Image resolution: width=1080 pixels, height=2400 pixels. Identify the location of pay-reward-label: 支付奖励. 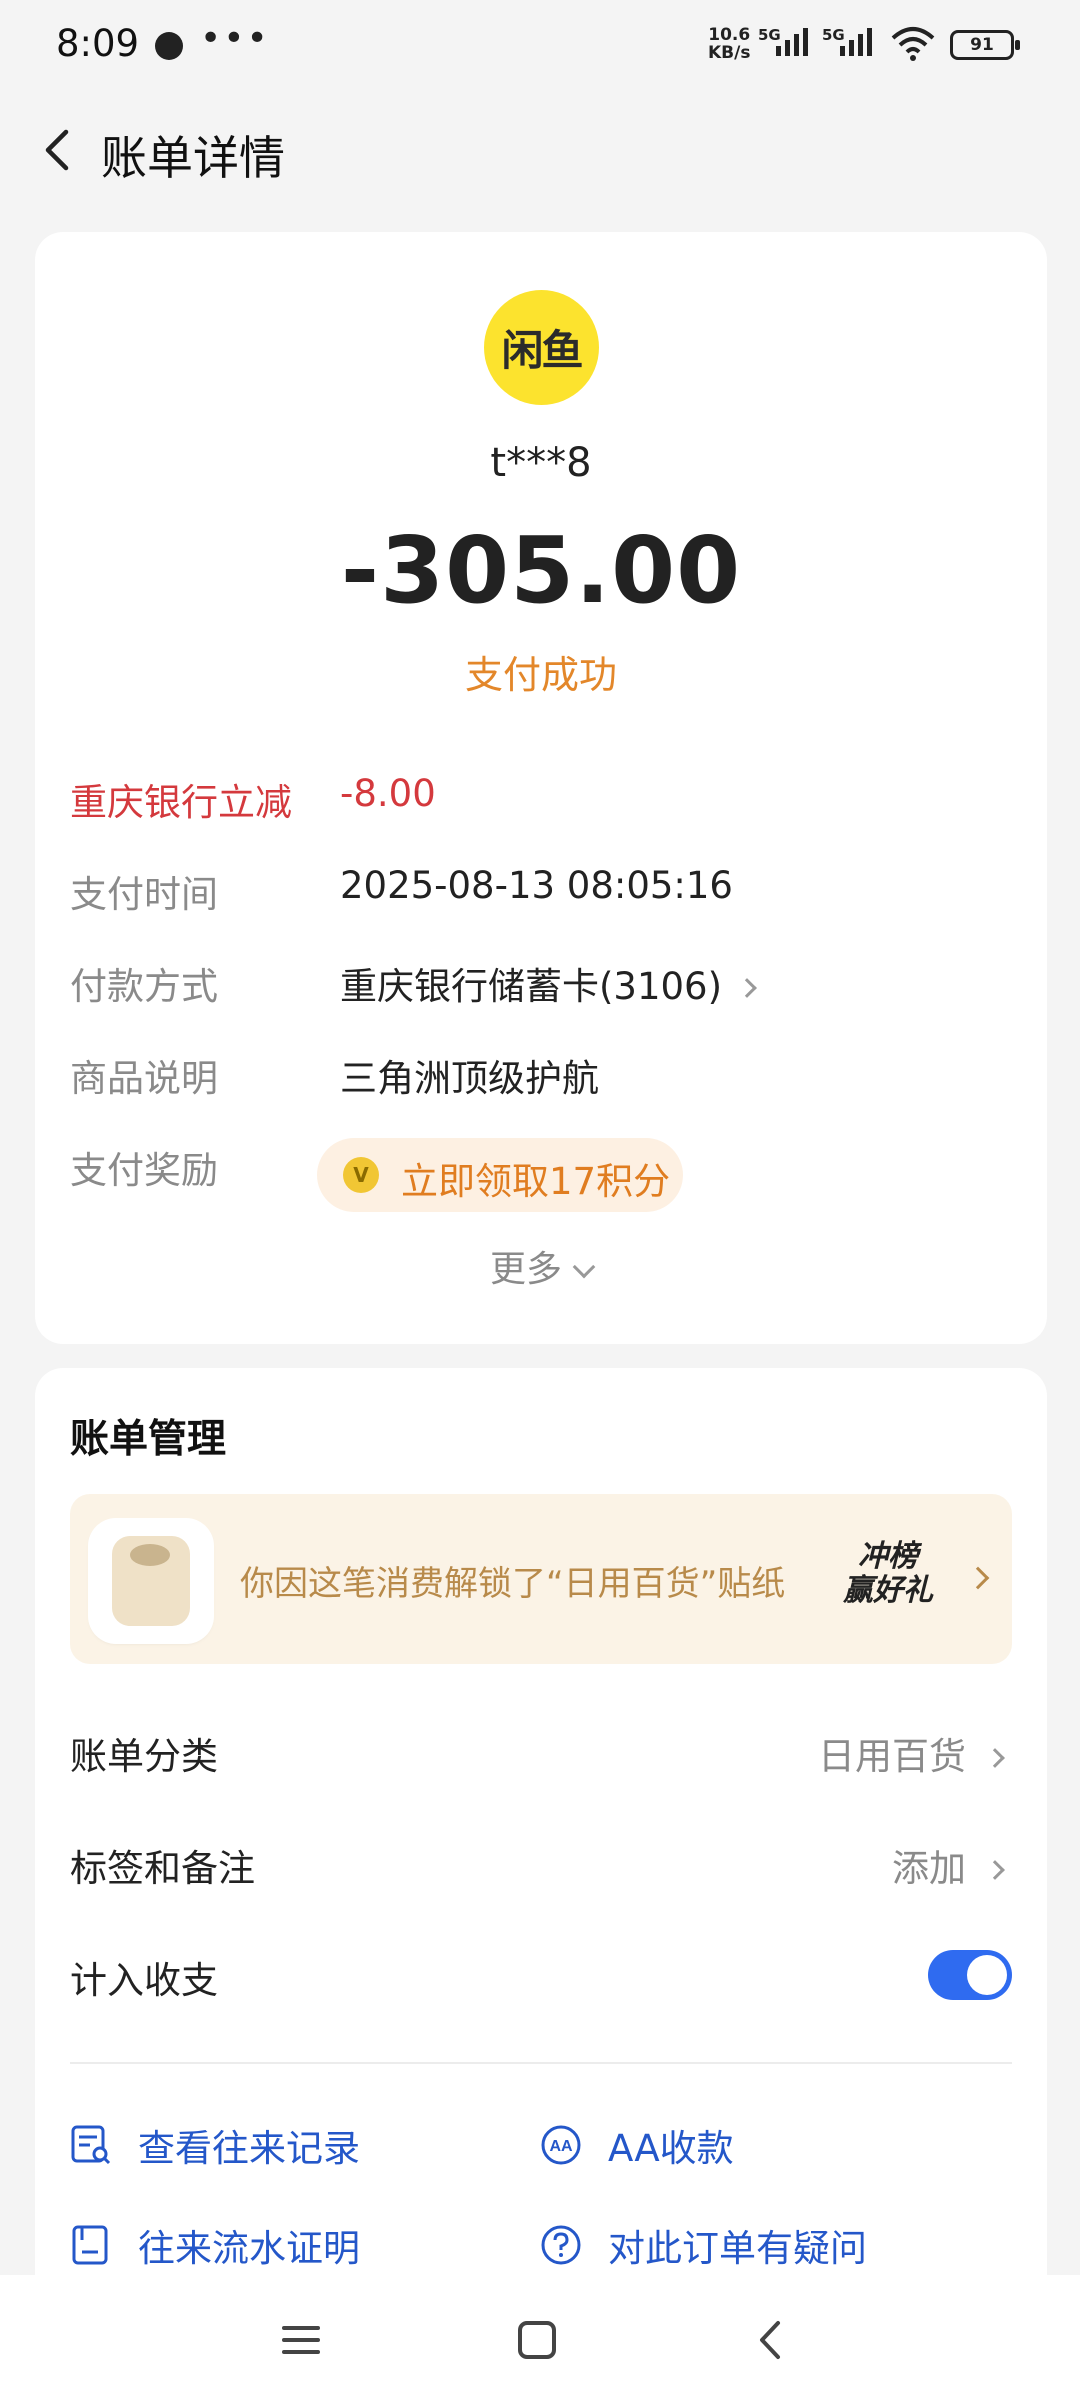
(144, 1170).